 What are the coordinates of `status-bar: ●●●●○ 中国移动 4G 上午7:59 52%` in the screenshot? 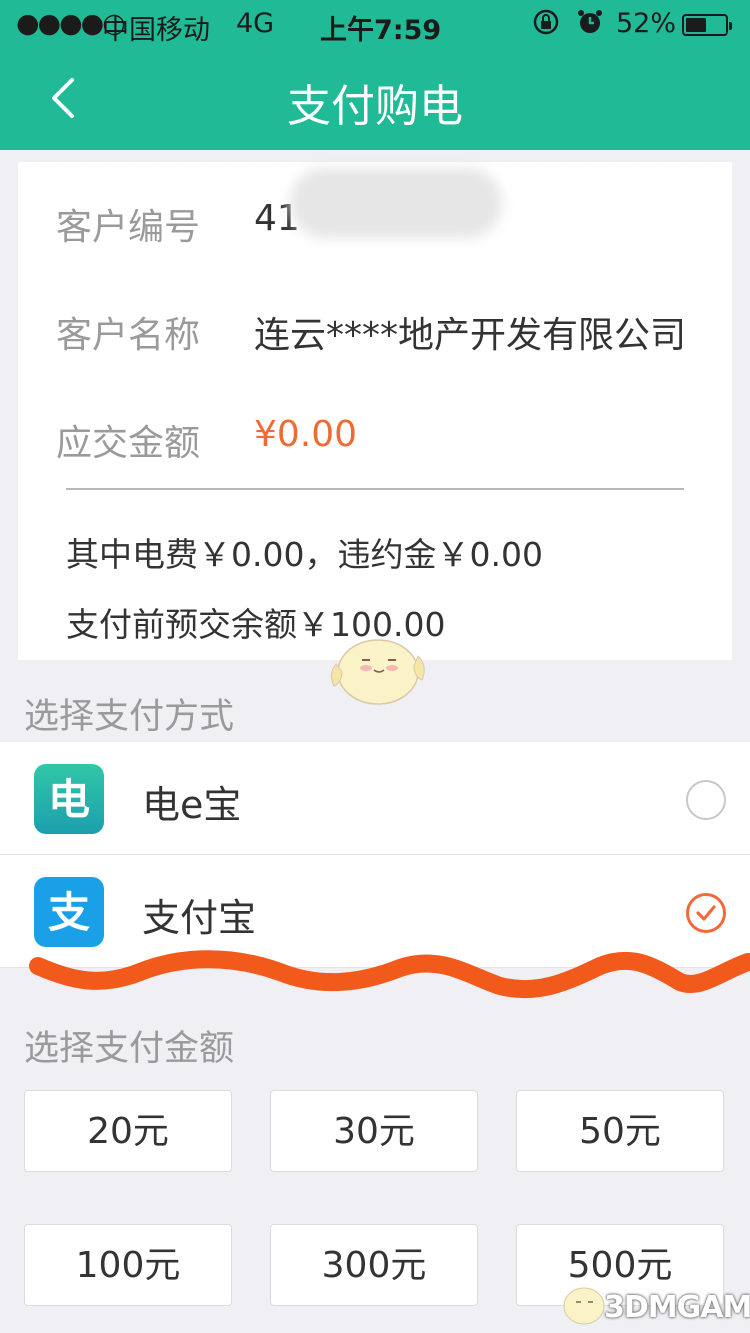 It's located at (375, 24).